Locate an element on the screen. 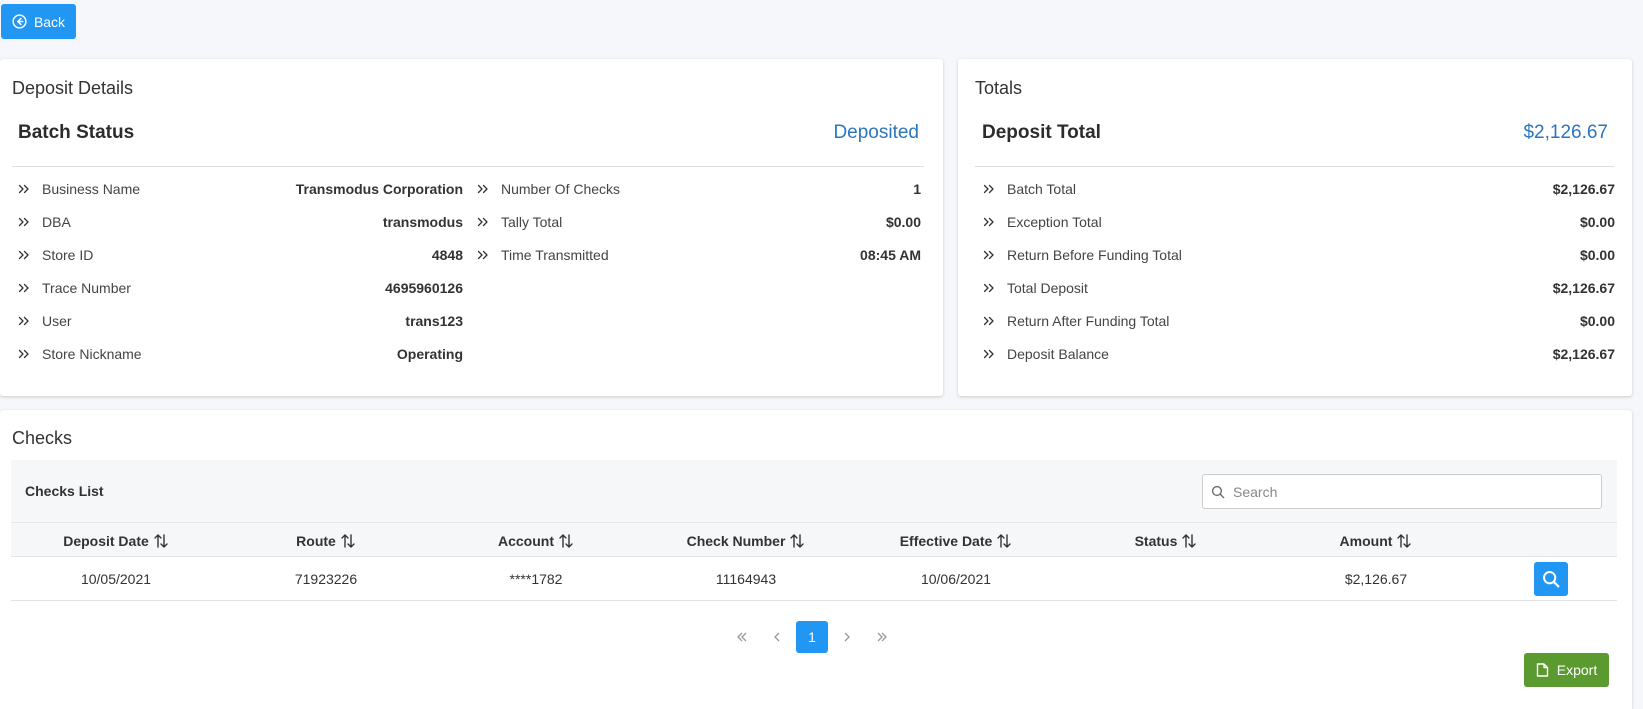 The width and height of the screenshot is (1643, 709). column-header-label: Account is located at coordinates (526, 540).